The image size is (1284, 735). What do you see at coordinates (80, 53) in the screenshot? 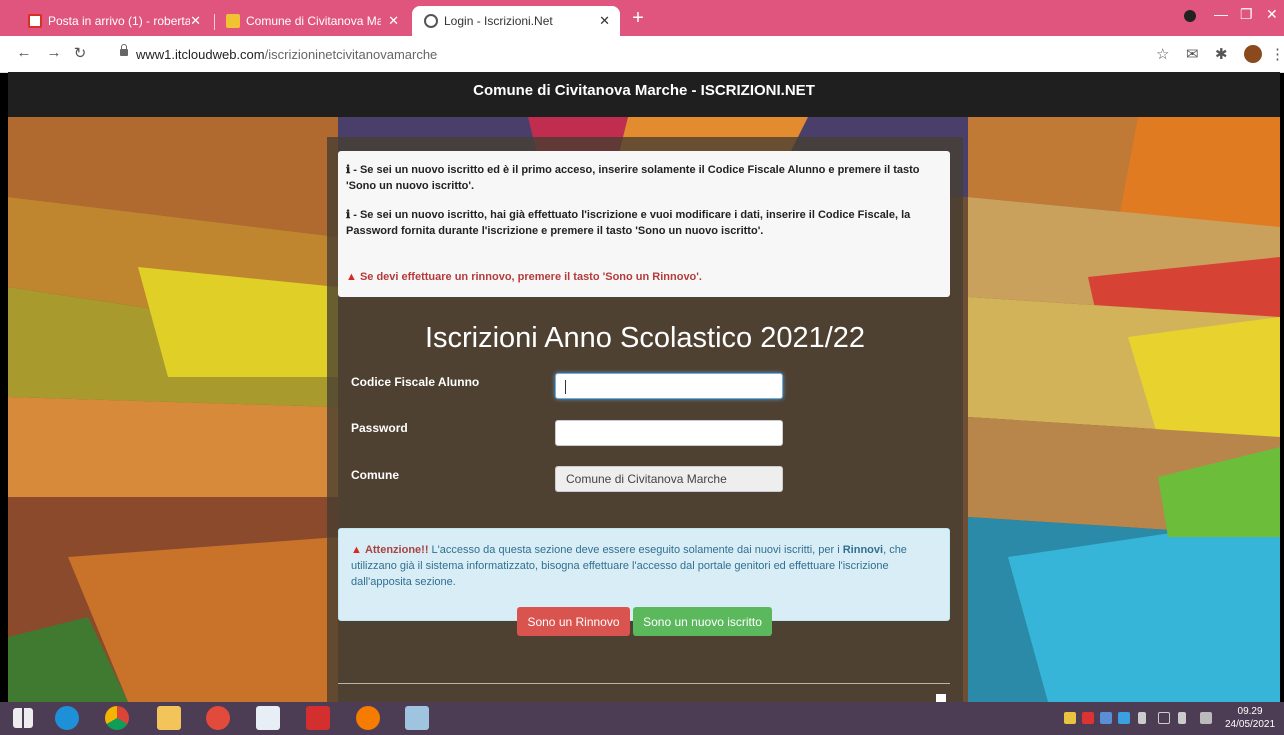
I see `reload-icon: ↻` at bounding box center [80, 53].